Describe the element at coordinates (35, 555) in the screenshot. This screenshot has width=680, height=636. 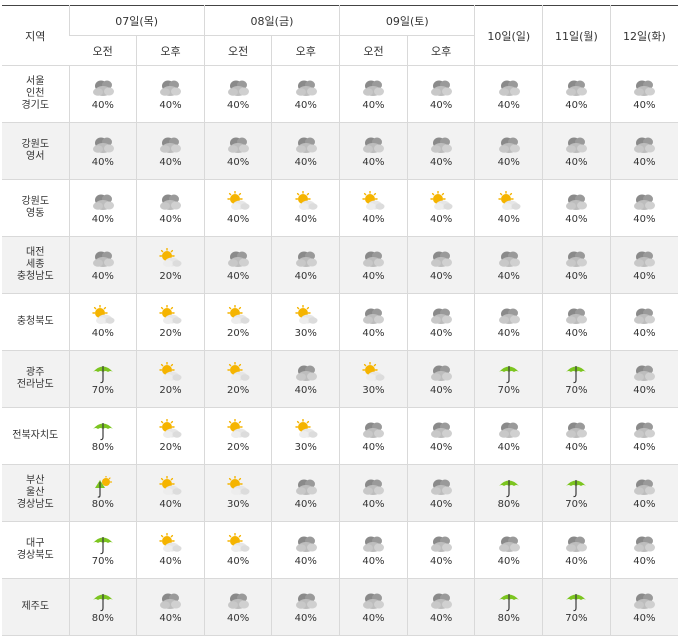
I see `region-name: 경상북도` at that location.